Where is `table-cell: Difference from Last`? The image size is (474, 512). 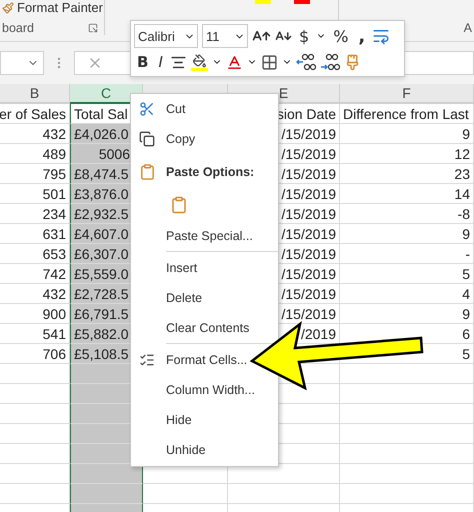 table-cell: Difference from Last is located at coordinates (407, 114).